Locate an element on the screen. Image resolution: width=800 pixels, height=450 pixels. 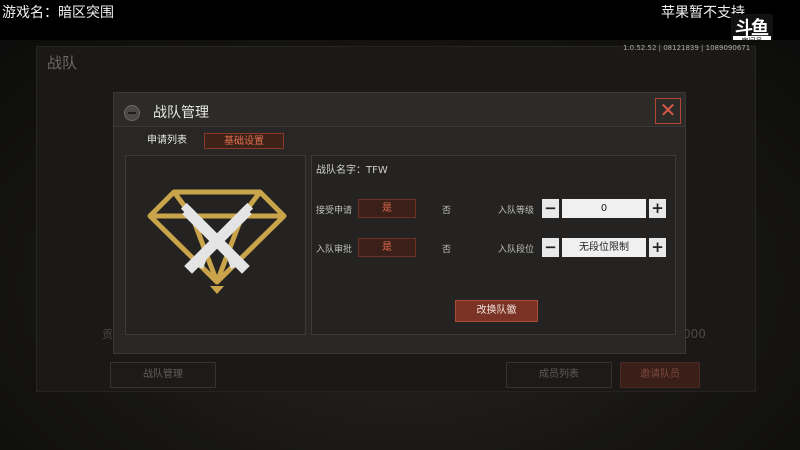
change-emblem-button: 改换队徽 is located at coordinates (496, 311).